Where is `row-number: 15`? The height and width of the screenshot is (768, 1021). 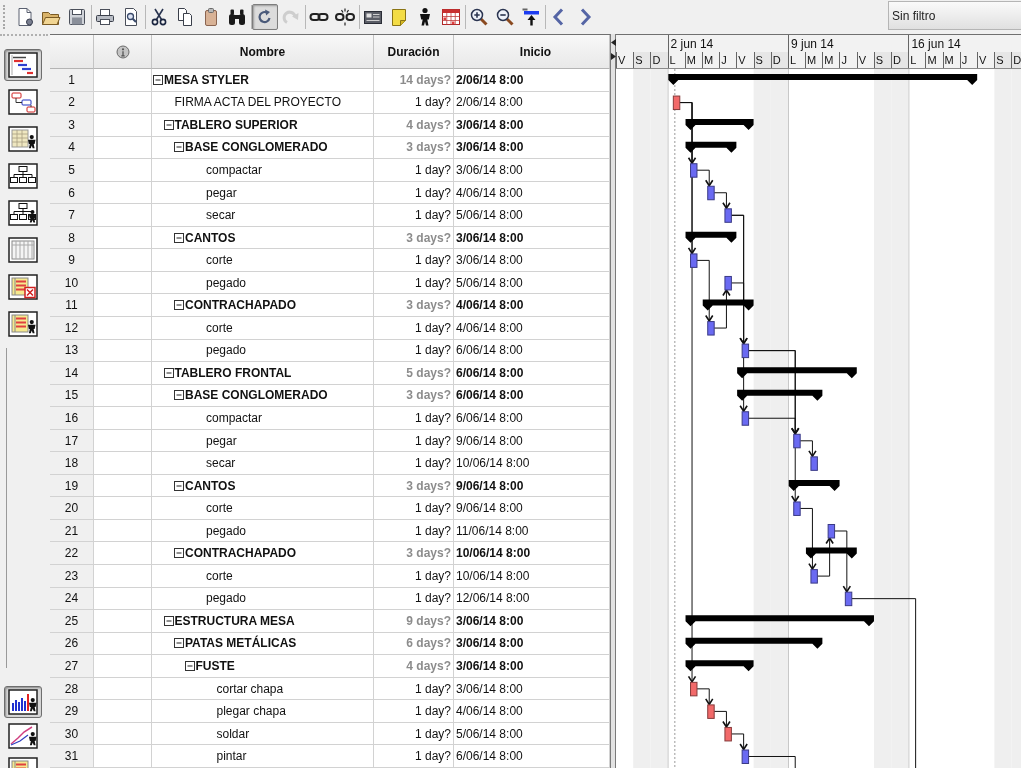 row-number: 15 is located at coordinates (72, 396).